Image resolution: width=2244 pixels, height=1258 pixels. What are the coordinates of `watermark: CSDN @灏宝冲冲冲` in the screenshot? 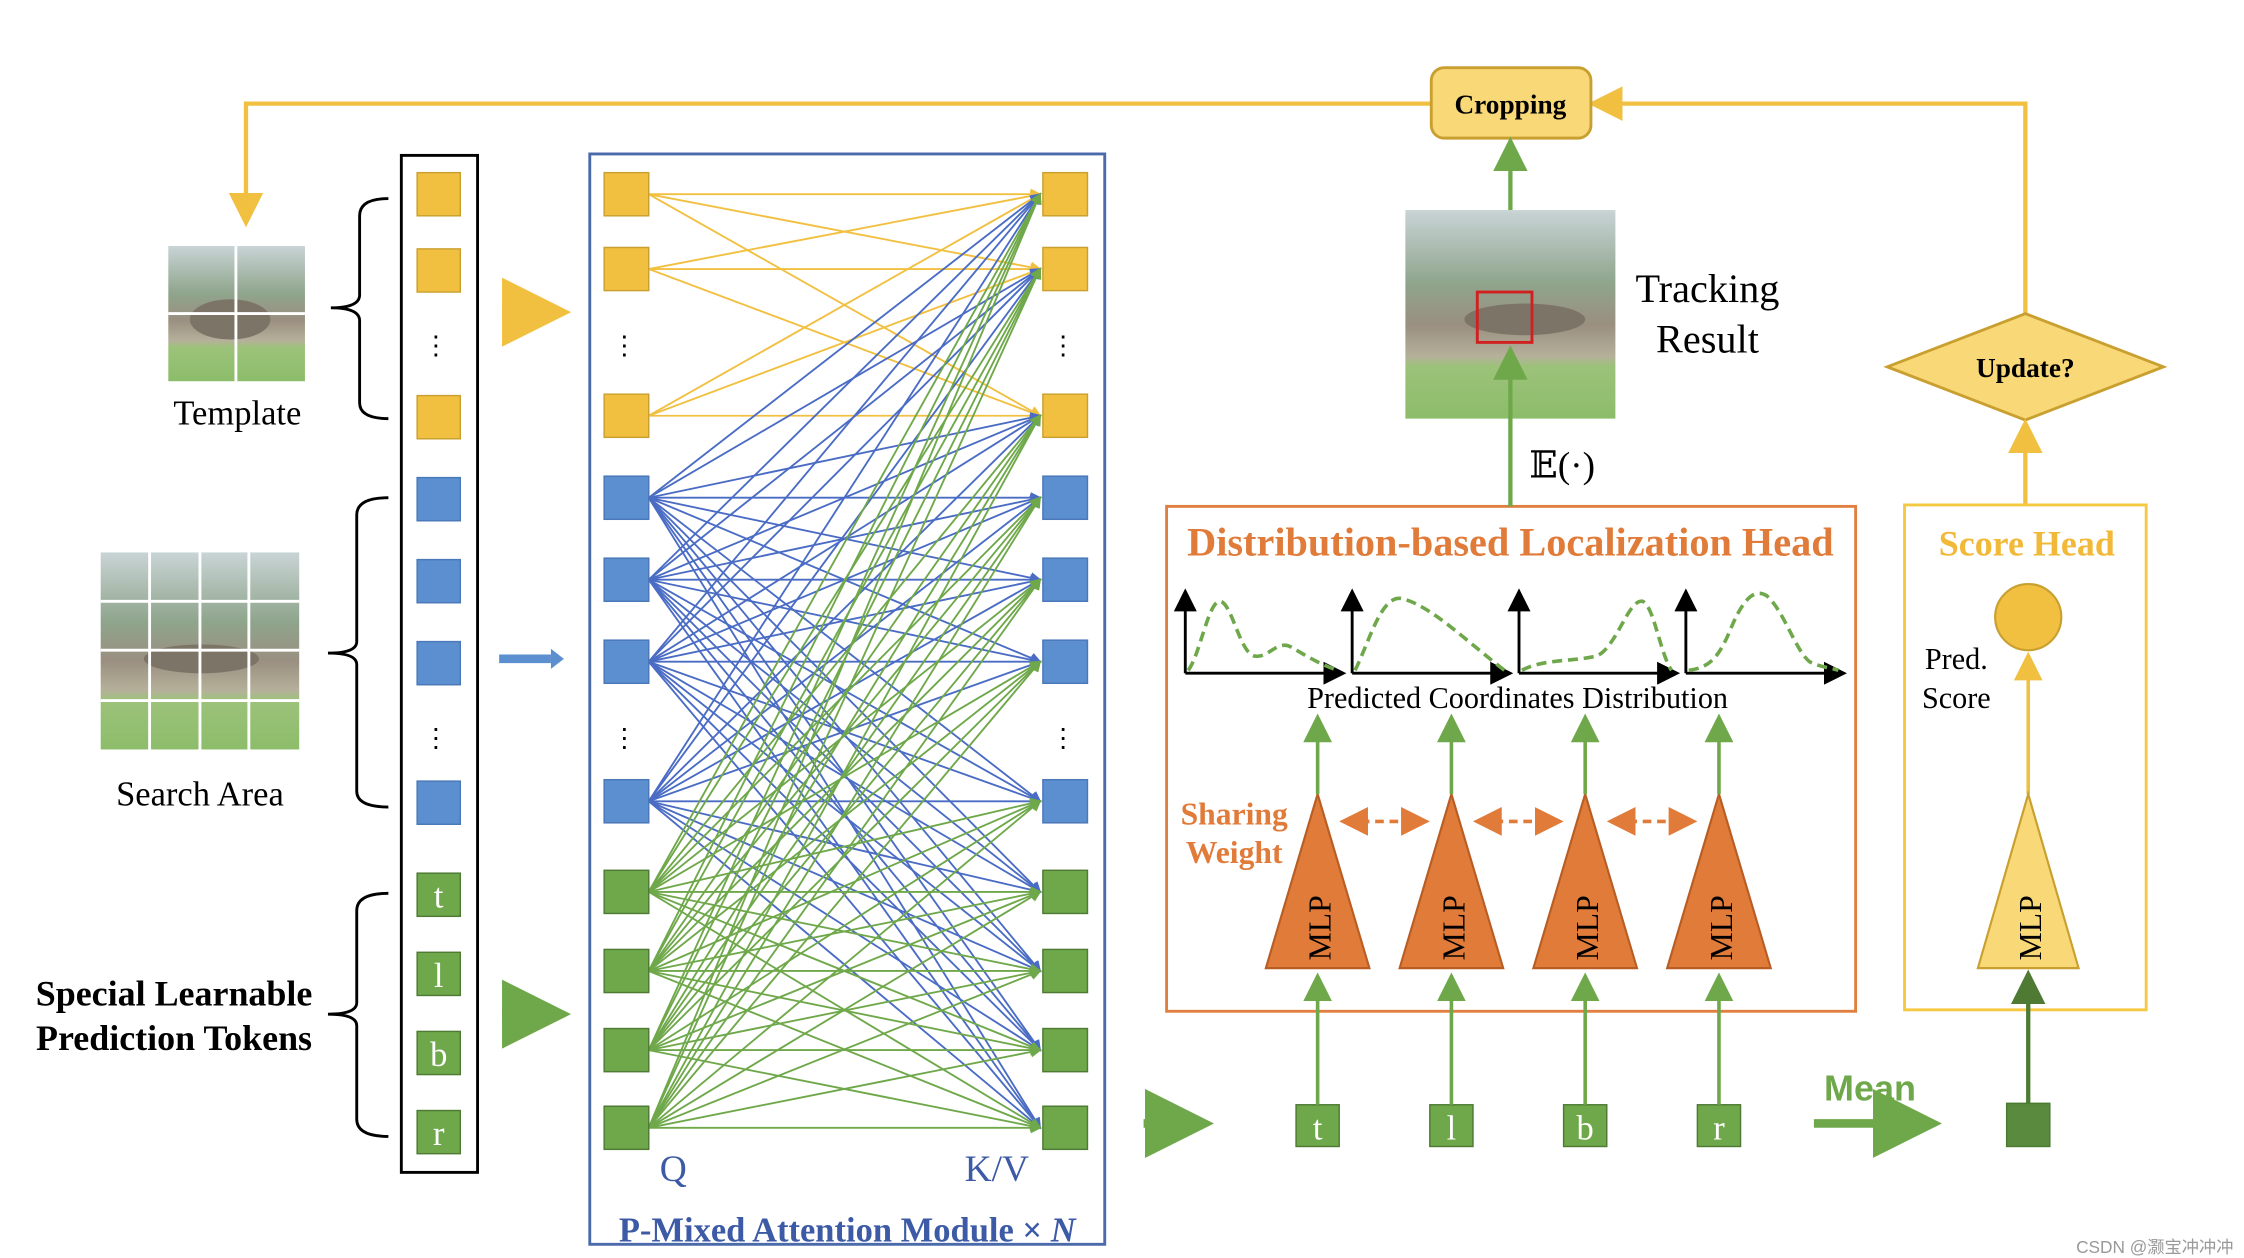 It's located at (2154, 1247).